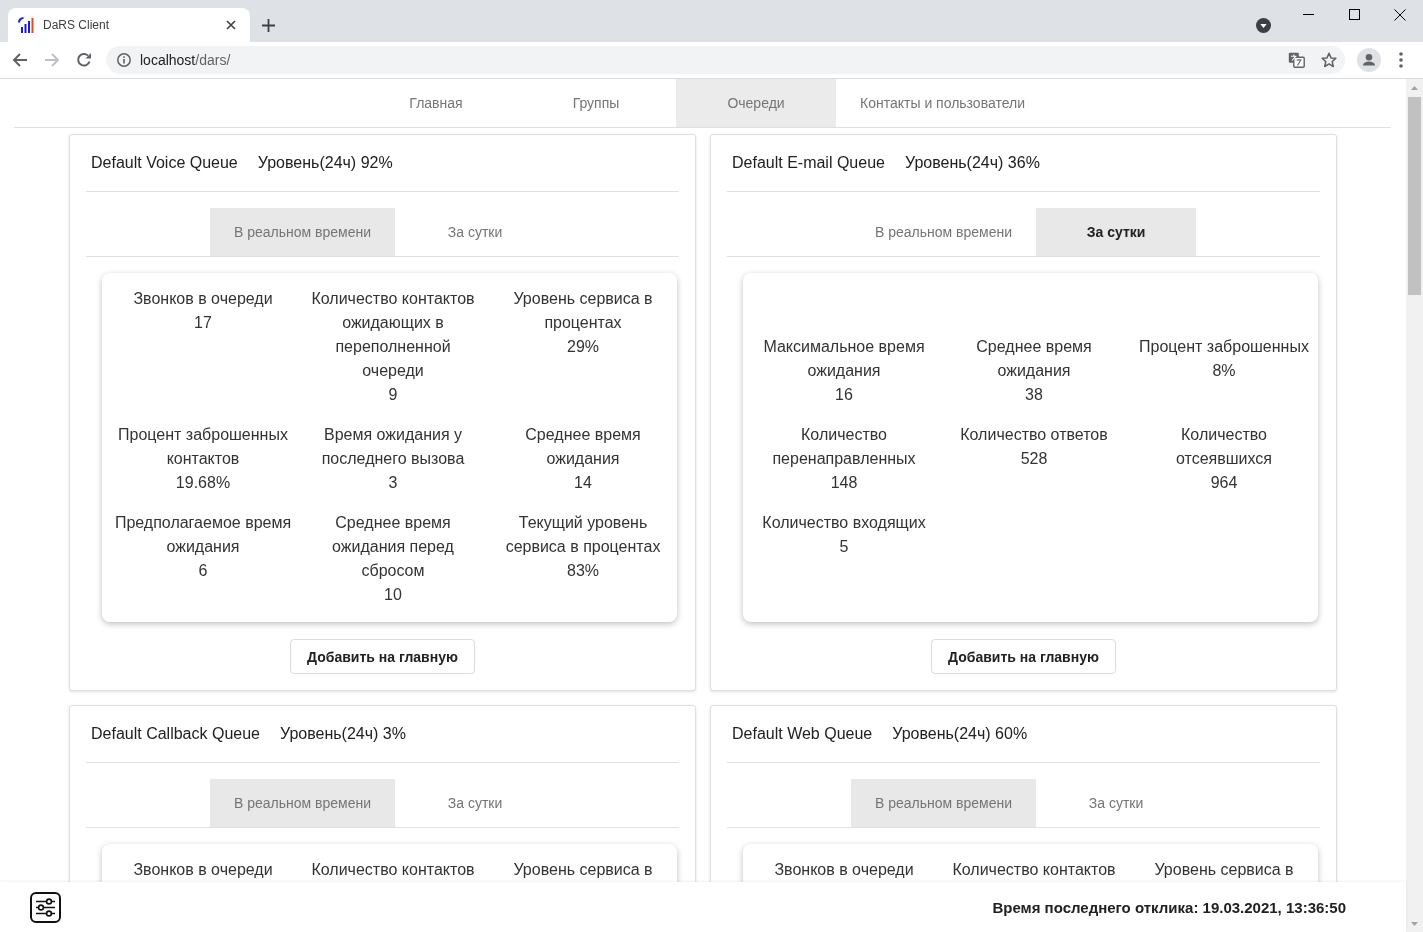  What do you see at coordinates (583, 571) in the screenshot?
I see `stat-value: 83%` at bounding box center [583, 571].